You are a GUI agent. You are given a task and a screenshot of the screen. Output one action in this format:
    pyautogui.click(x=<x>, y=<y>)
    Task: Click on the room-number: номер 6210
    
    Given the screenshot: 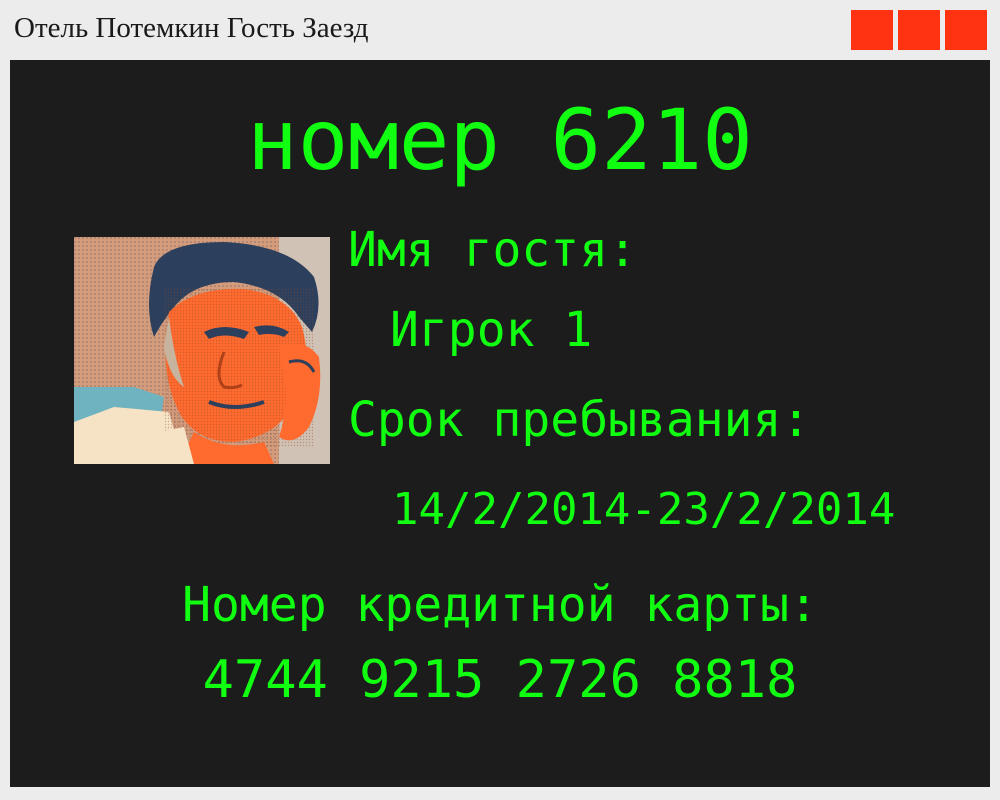 What is the action you would take?
    pyautogui.click(x=500, y=140)
    